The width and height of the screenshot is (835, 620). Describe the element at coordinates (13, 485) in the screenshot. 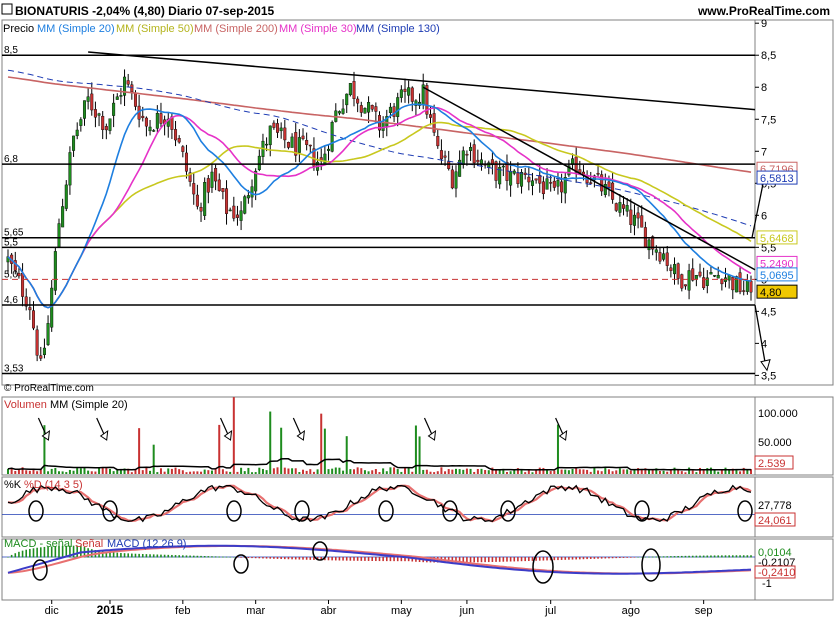

I see `legend-stoch-k: %K` at that location.